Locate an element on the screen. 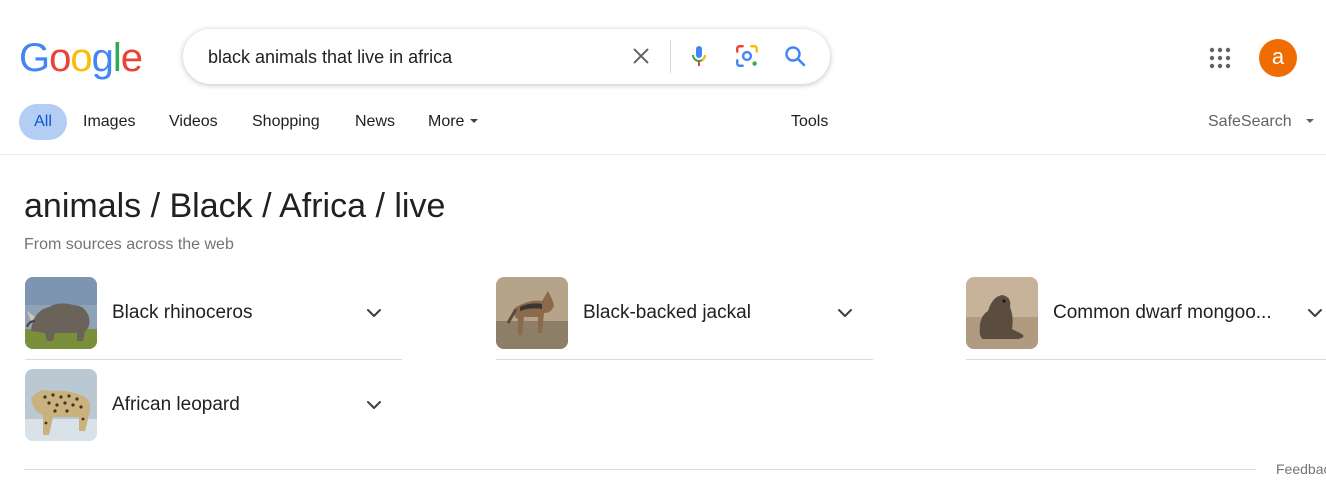 This screenshot has width=1326, height=482. camera-lens-icon is located at coordinates (747, 56).